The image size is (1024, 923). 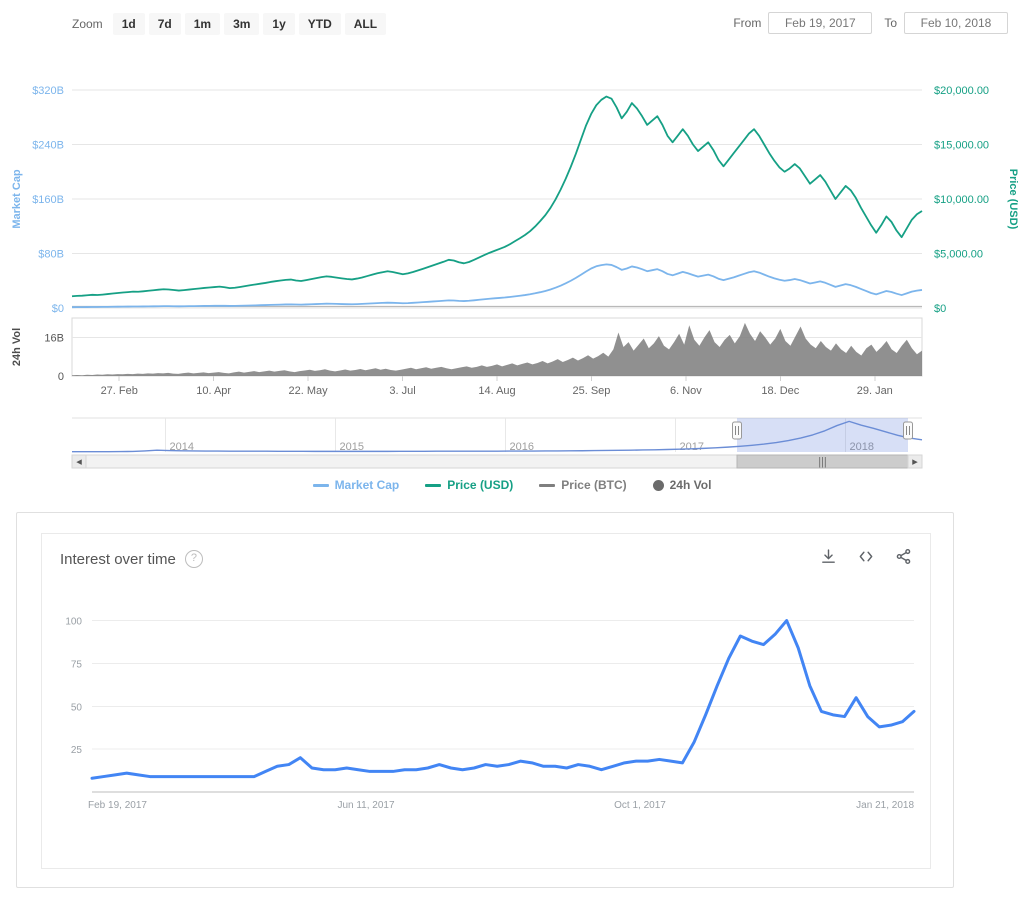 What do you see at coordinates (61, 377) in the screenshot?
I see `volume-axis-tick-label: 0` at bounding box center [61, 377].